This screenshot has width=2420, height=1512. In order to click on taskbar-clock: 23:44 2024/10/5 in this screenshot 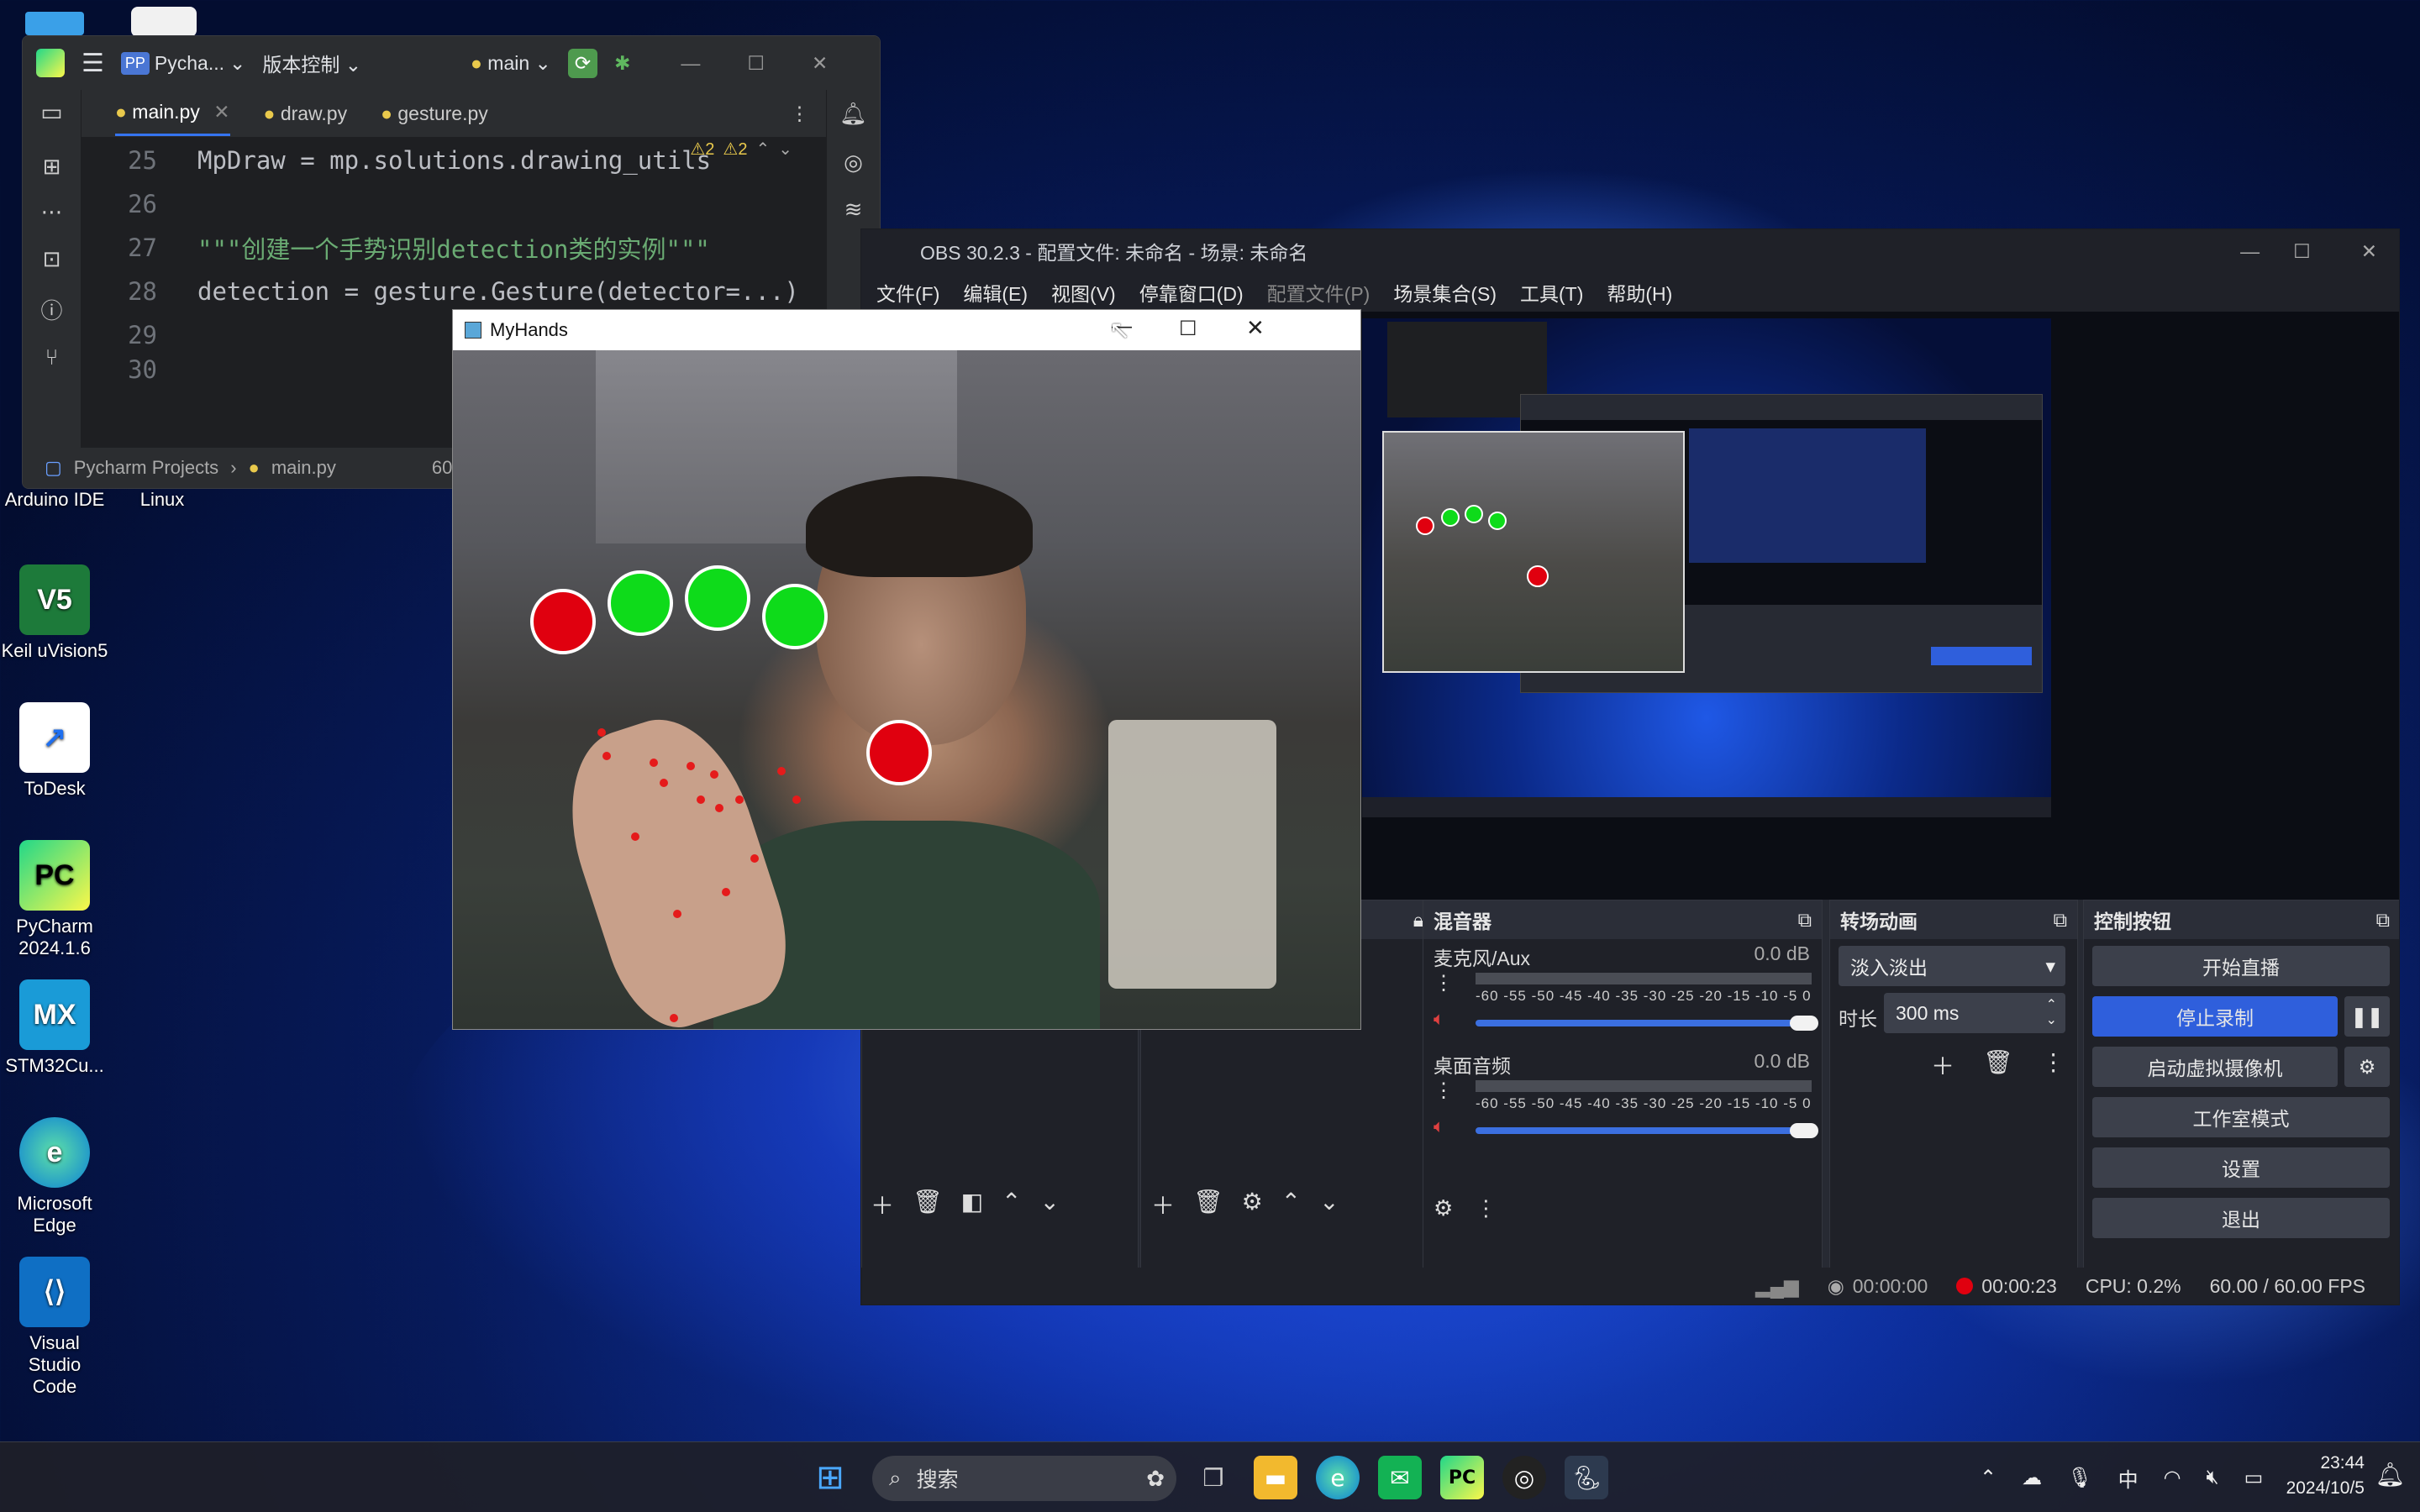, I will do `click(2326, 1476)`.